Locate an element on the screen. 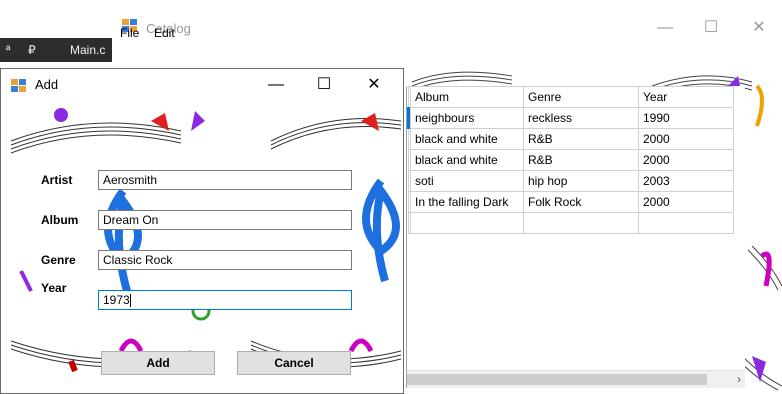 The width and height of the screenshot is (782, 394). cell-album is located at coordinates (467, 223).